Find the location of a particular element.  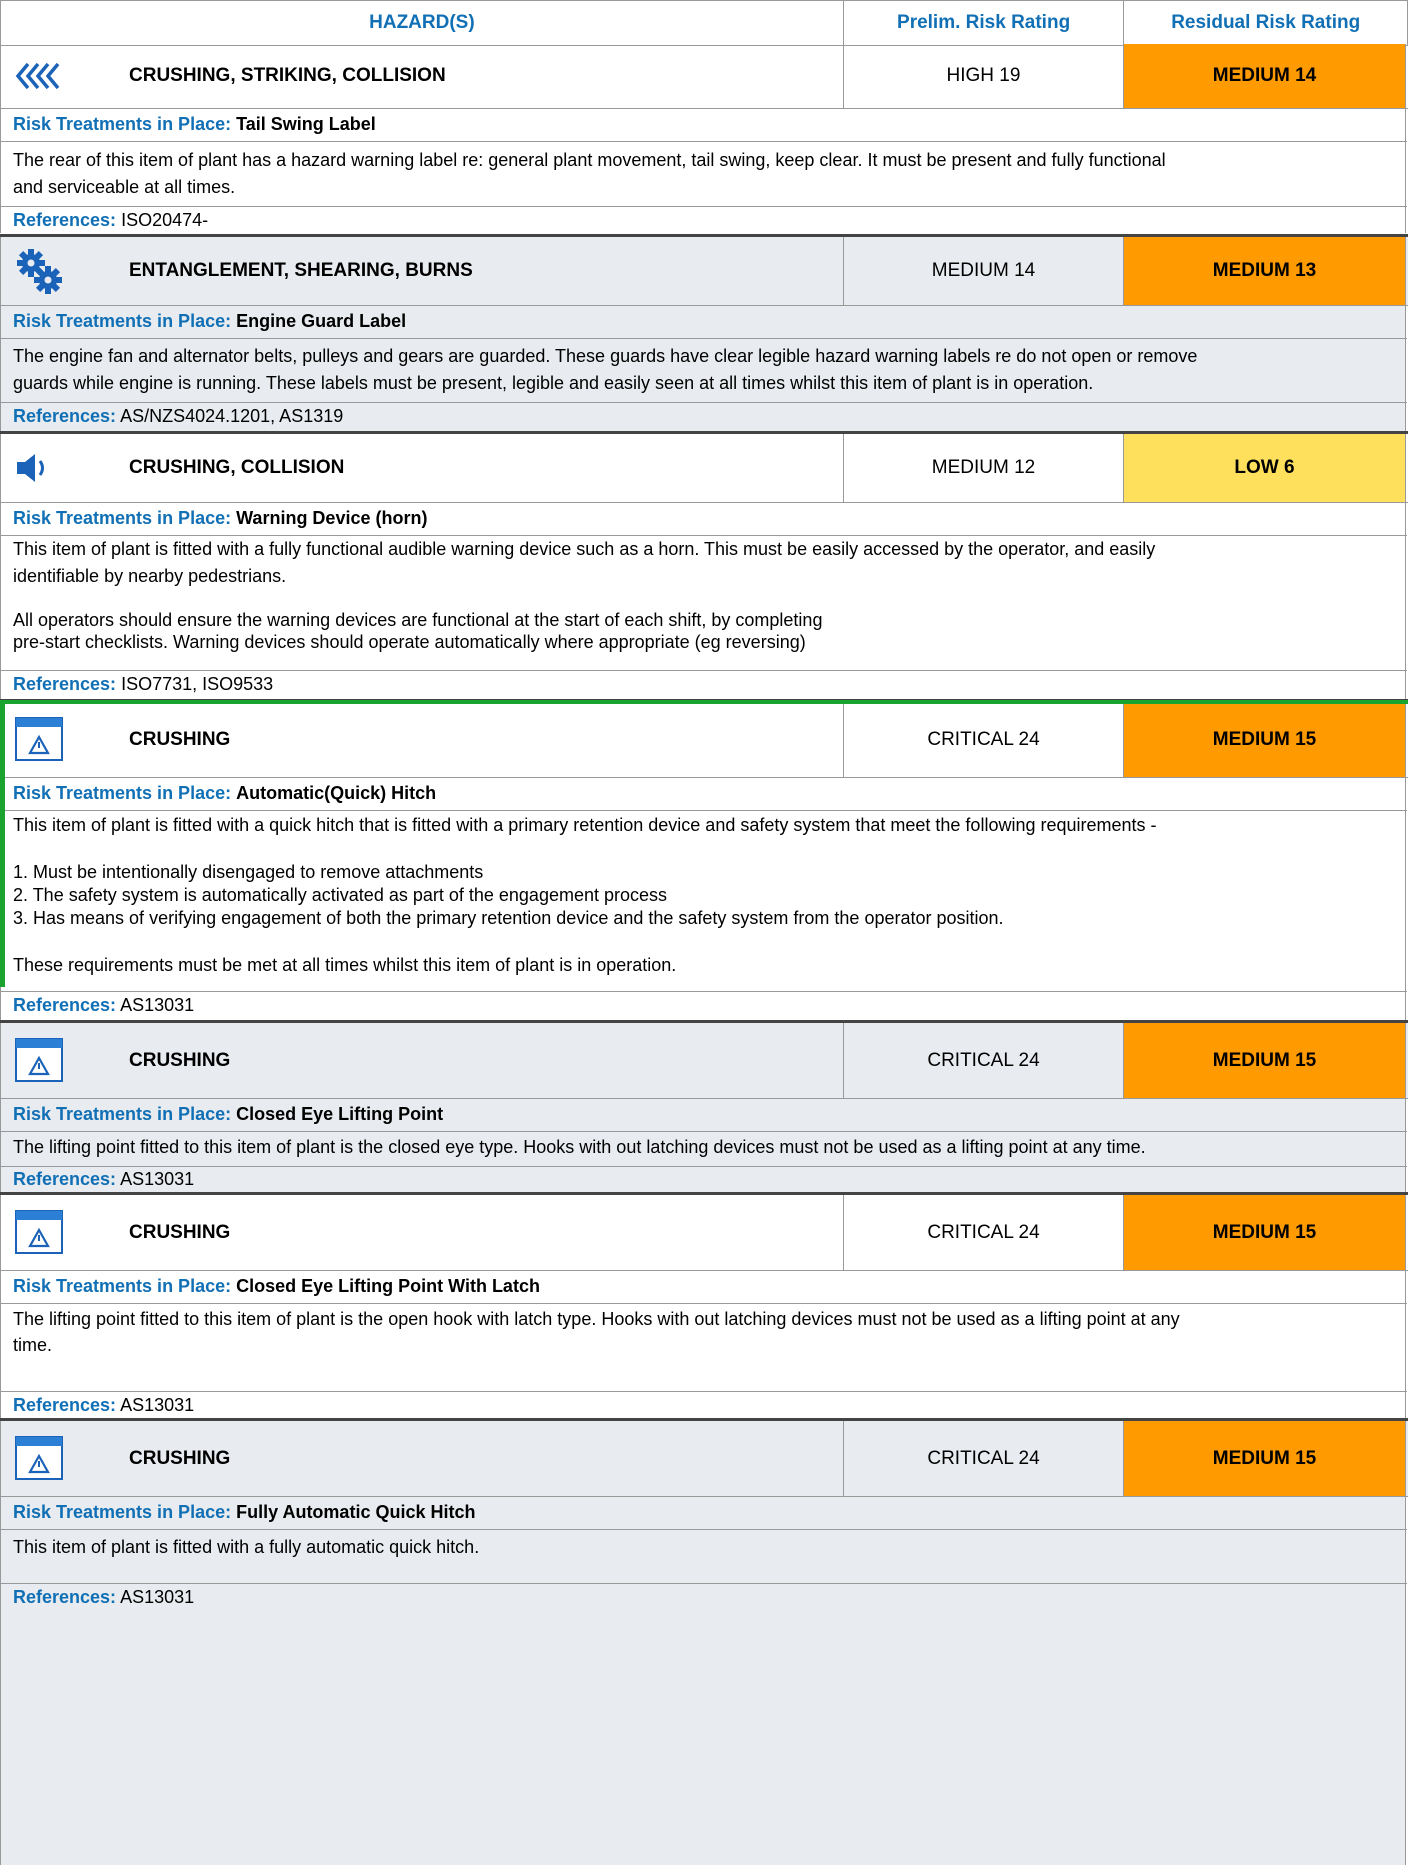

treatment-name: Closed Eye Lifting Point With Latch is located at coordinates (388, 1286).